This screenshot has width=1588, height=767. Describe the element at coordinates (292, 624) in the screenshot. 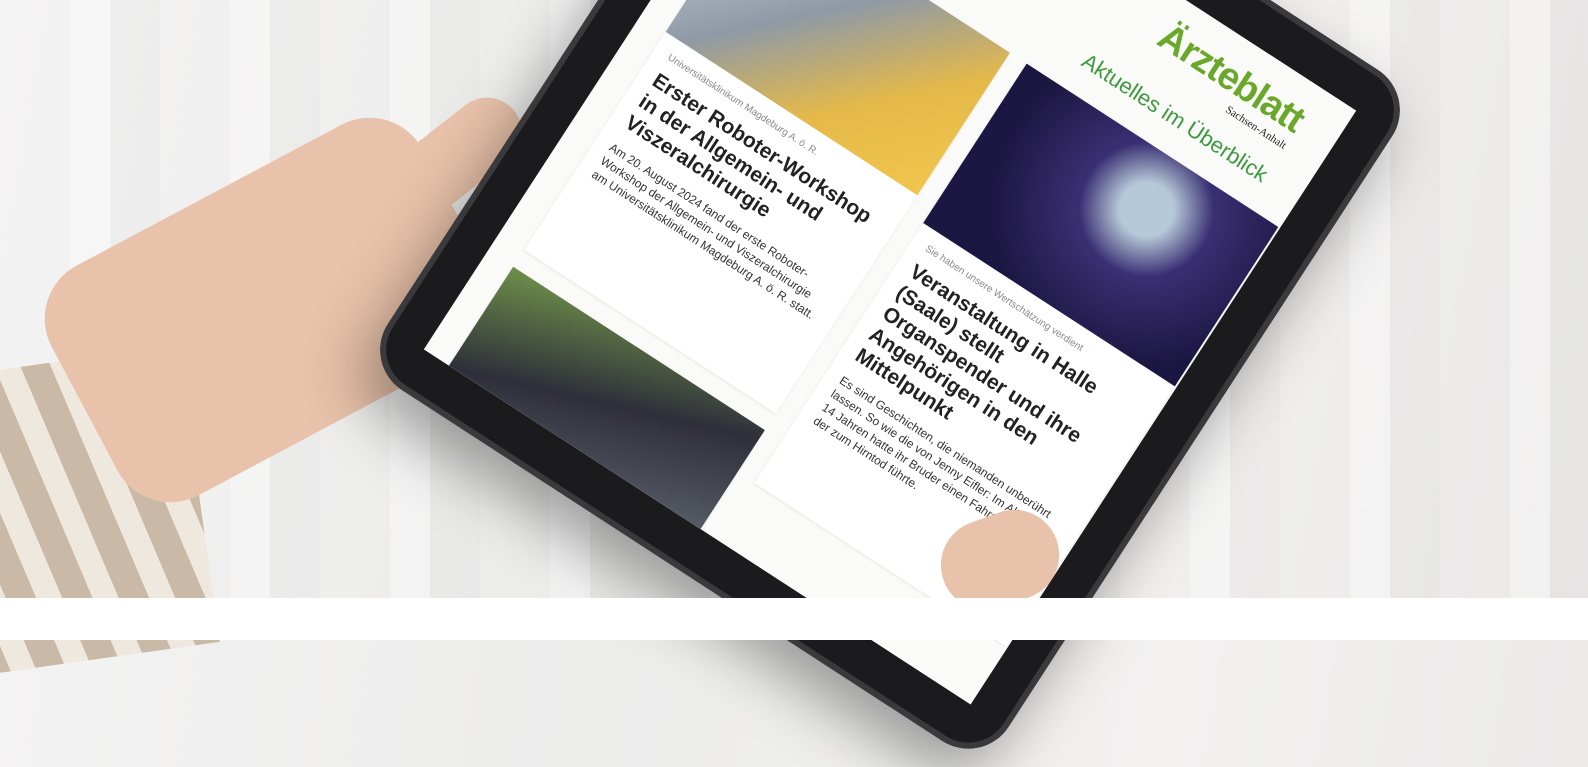

I see `bottom-notch` at that location.